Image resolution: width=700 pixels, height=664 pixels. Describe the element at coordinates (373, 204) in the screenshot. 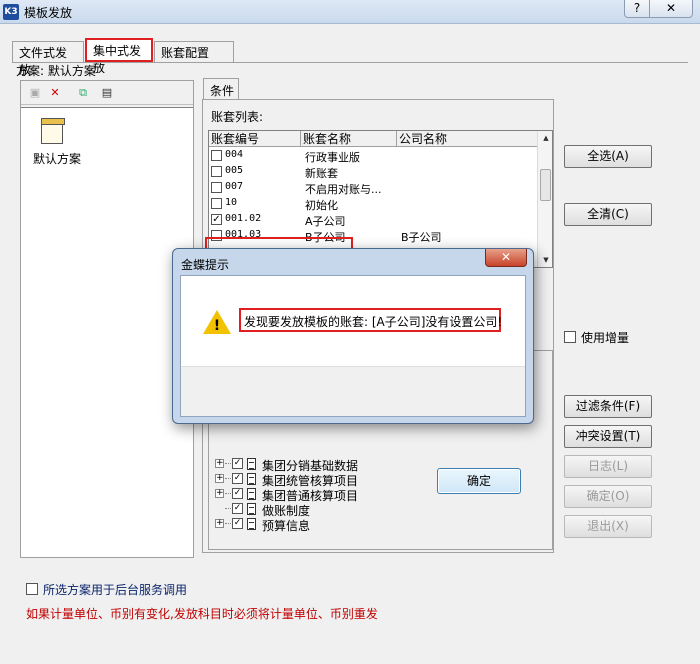

I see `table-row: 10 初始化` at that location.